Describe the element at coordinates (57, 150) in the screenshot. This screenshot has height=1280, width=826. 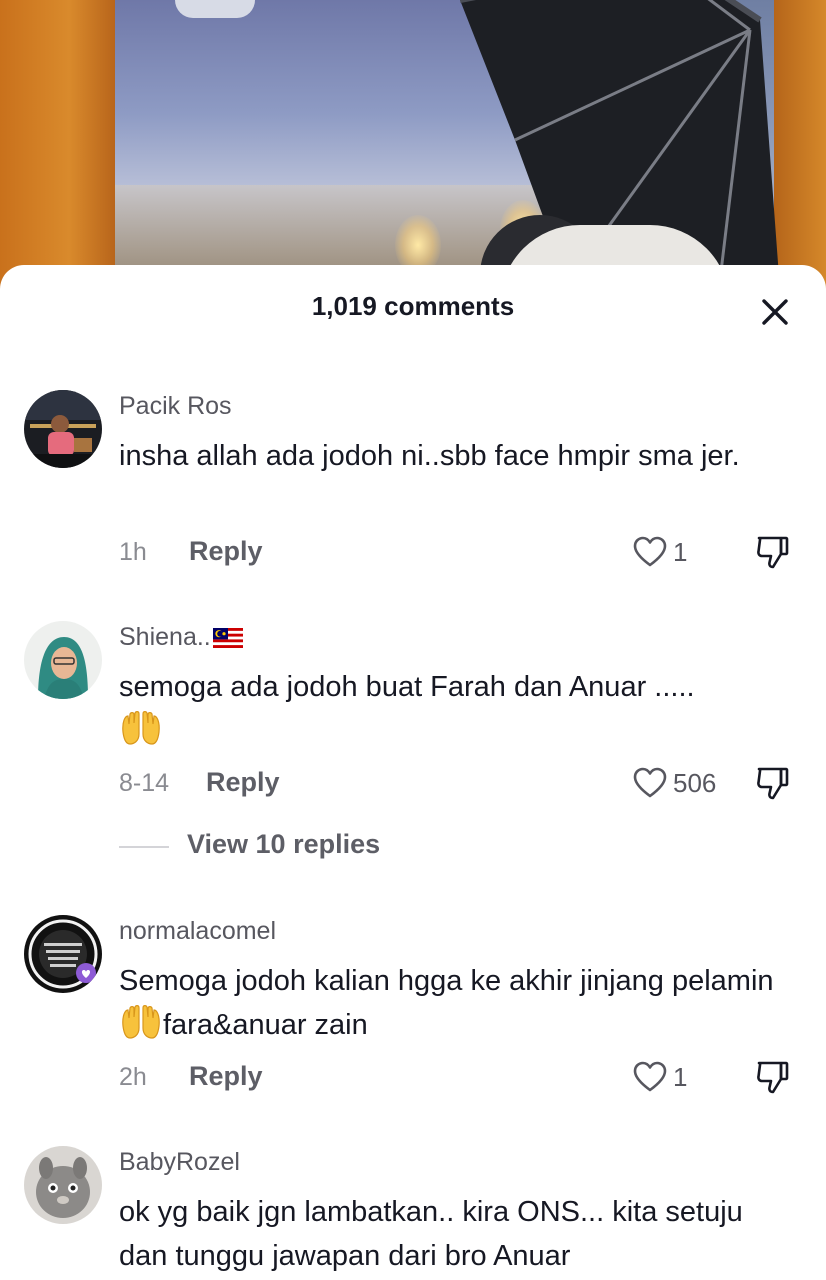
I see `video-wall-left` at that location.